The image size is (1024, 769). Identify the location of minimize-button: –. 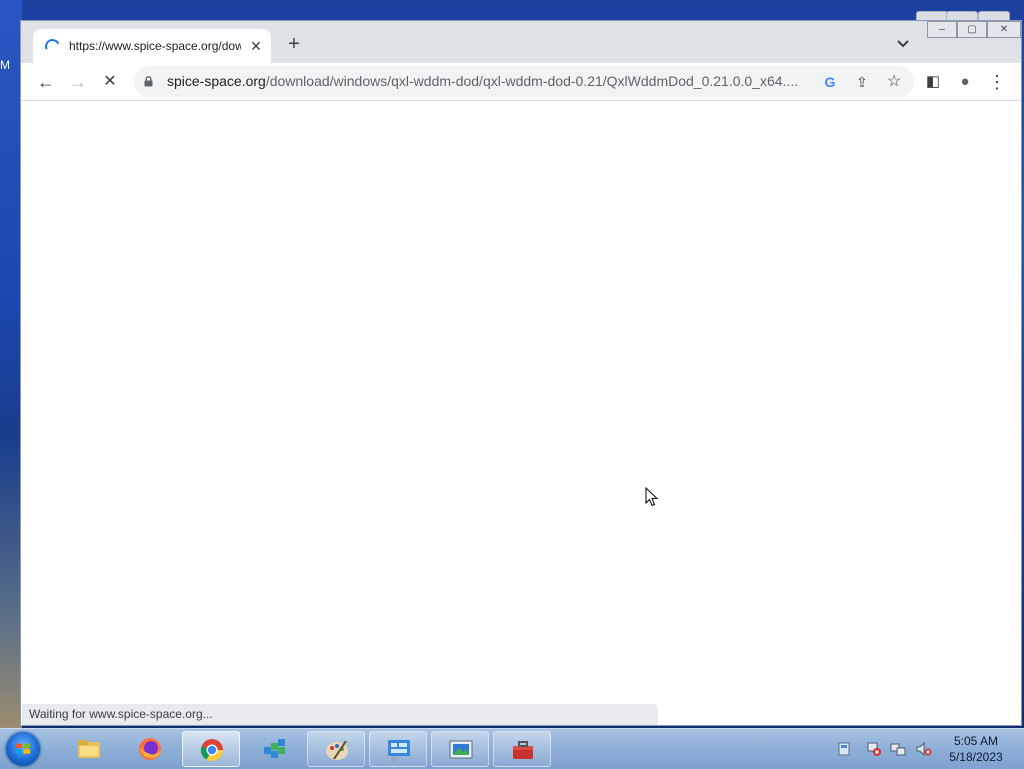
(942, 29).